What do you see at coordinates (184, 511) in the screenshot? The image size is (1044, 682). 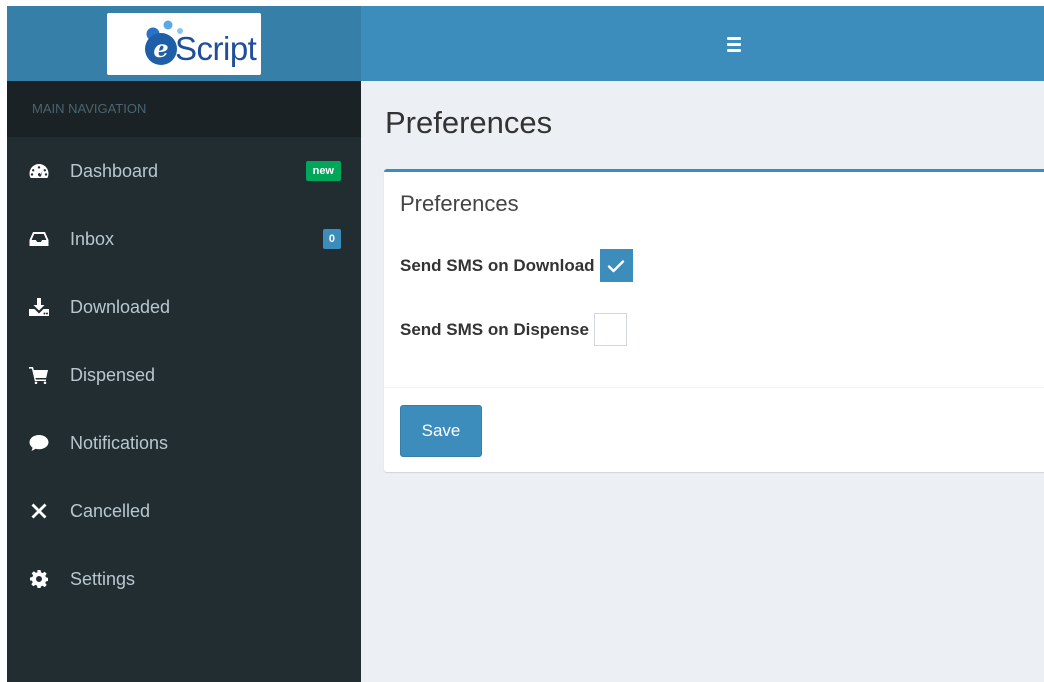 I see `sidebar-item-cancelled: Cancelled` at bounding box center [184, 511].